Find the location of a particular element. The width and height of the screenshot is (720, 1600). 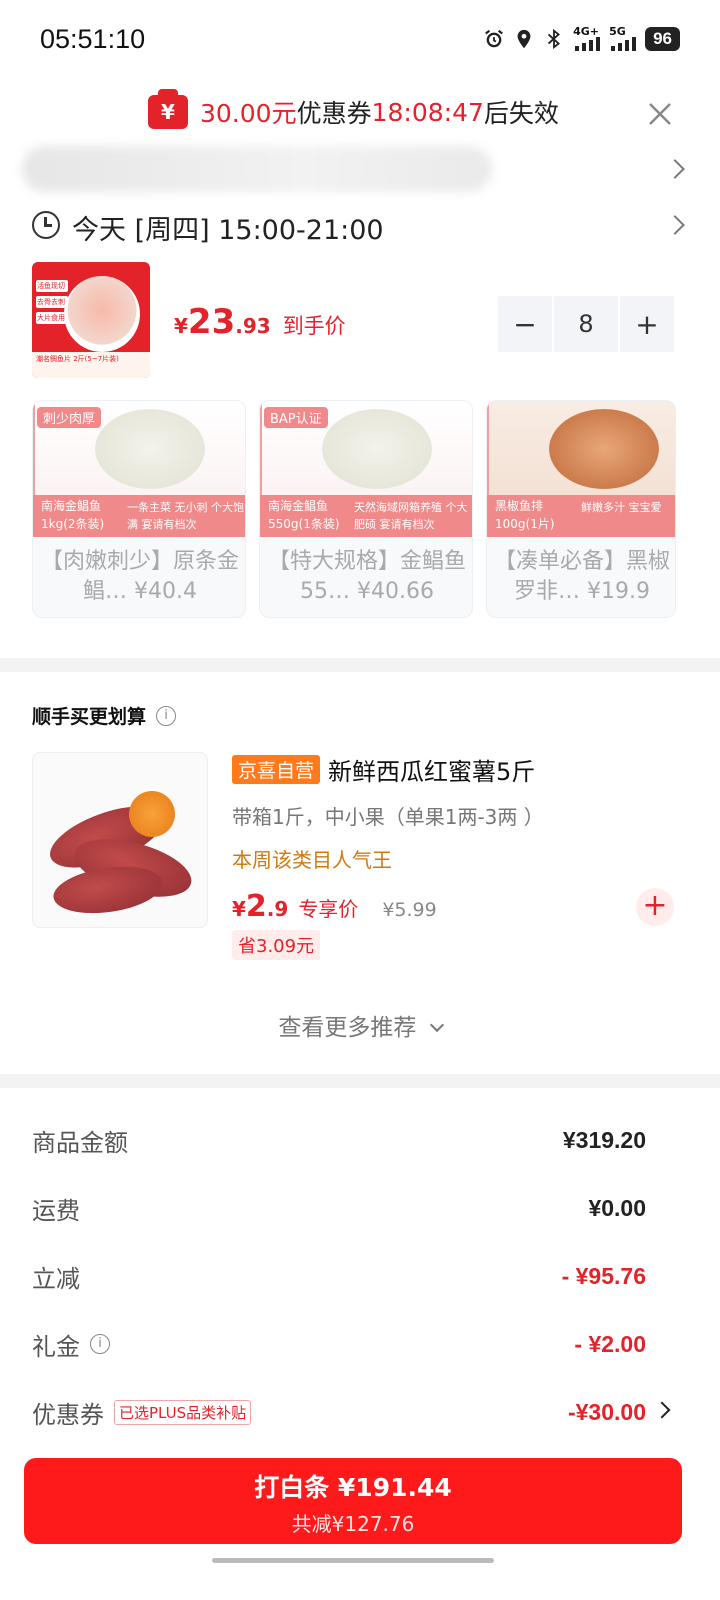

recommend-item-price: ¥ 2 .9 专享价 ¥5.99 is located at coordinates (334, 906).